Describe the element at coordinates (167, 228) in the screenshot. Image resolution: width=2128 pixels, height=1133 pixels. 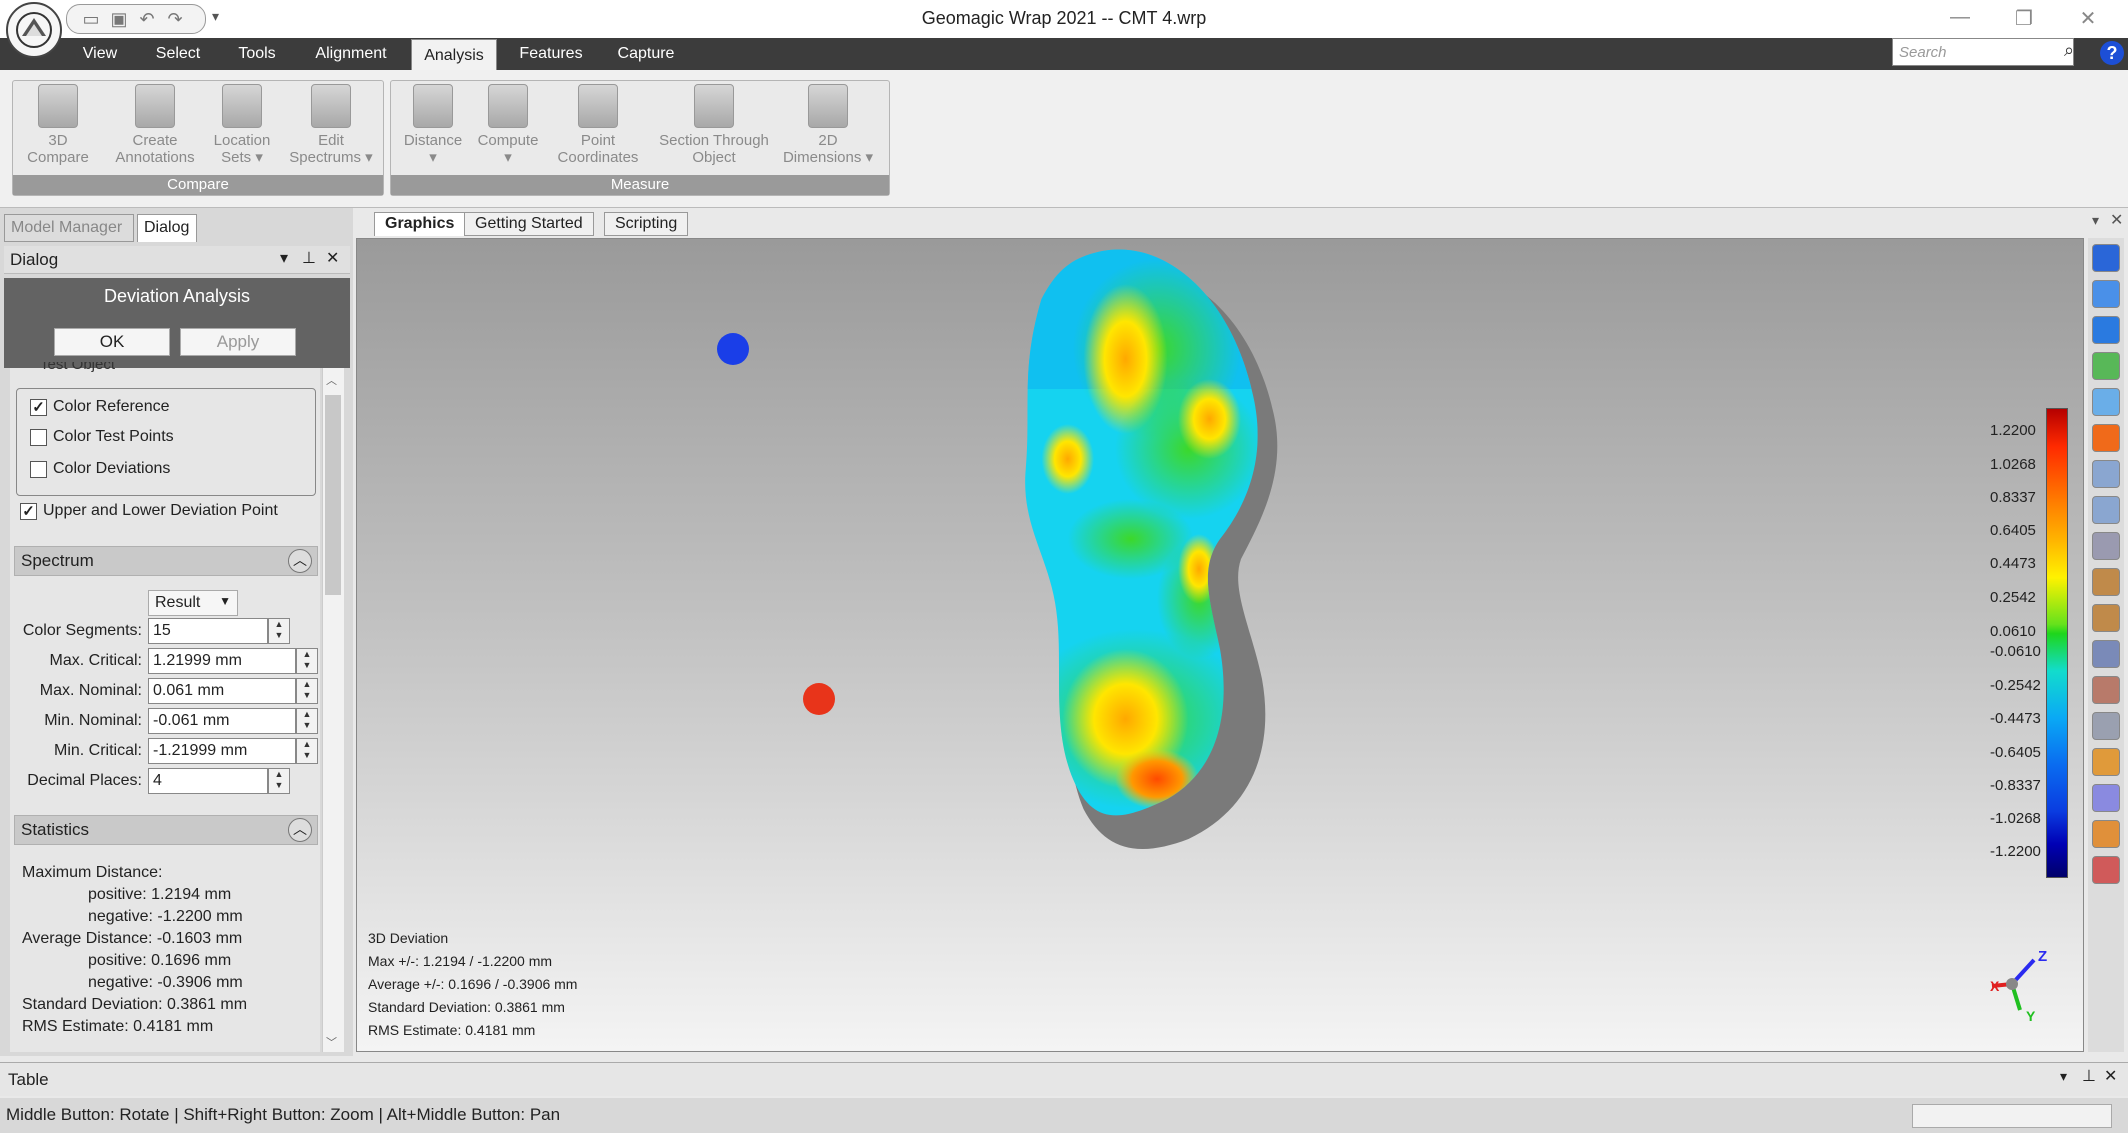
I see `tab-dialog: Dialog` at that location.